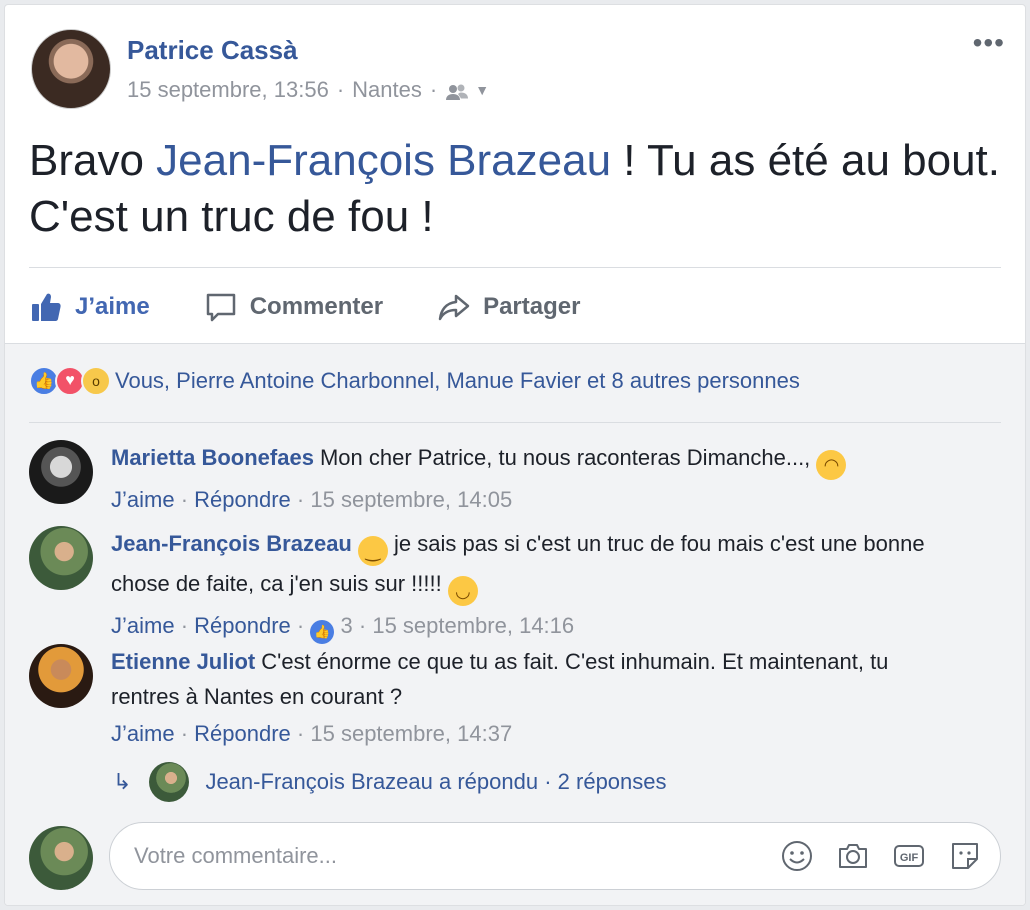 The height and width of the screenshot is (910, 1030). What do you see at coordinates (387, 90) in the screenshot?
I see `post-location: Nantes` at bounding box center [387, 90].